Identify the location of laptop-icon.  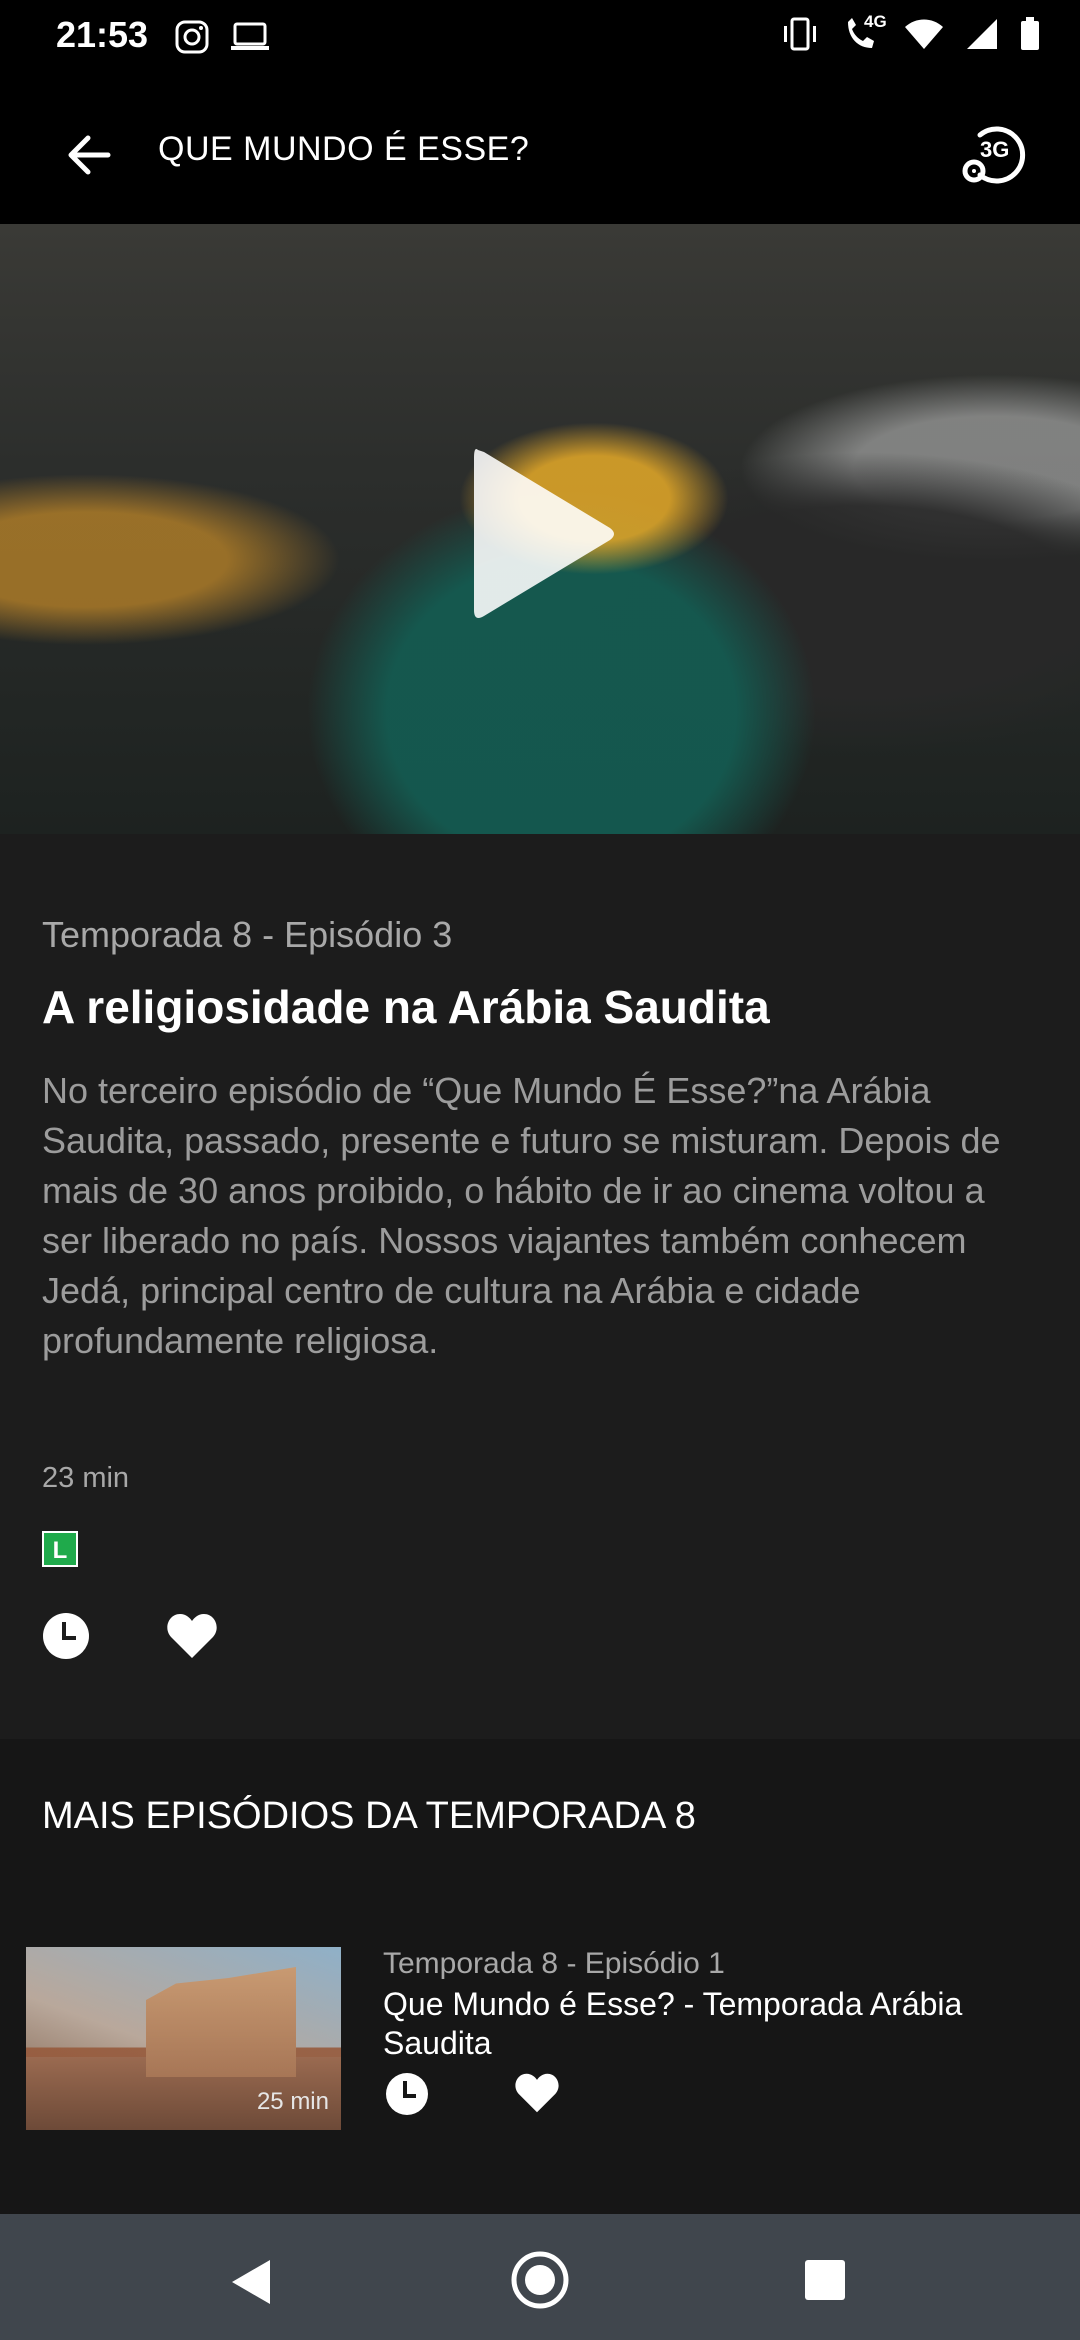
(250, 39).